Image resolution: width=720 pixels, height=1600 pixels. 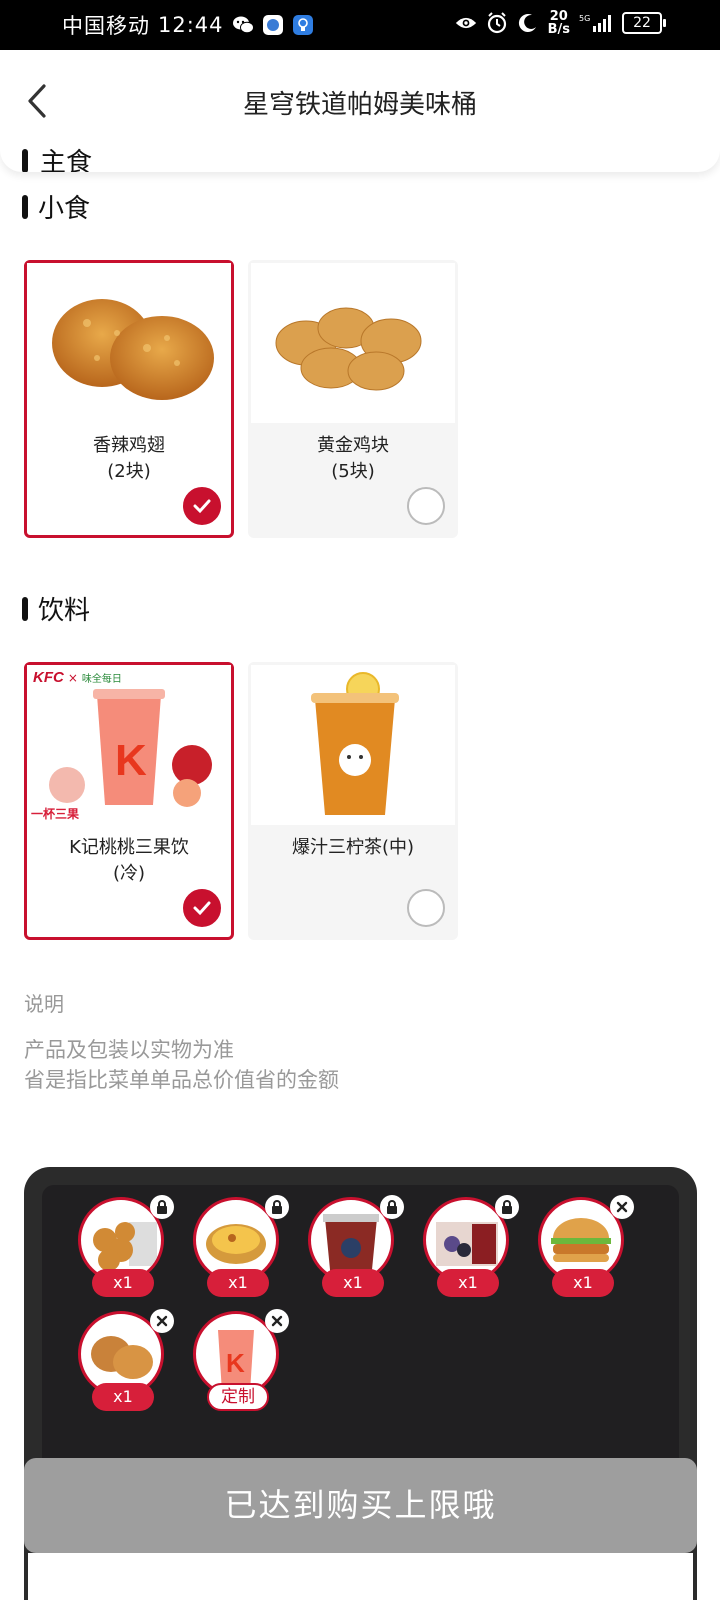 What do you see at coordinates (129, 1050) in the screenshot?
I see `notes-line: 产品及包装以实物为准` at bounding box center [129, 1050].